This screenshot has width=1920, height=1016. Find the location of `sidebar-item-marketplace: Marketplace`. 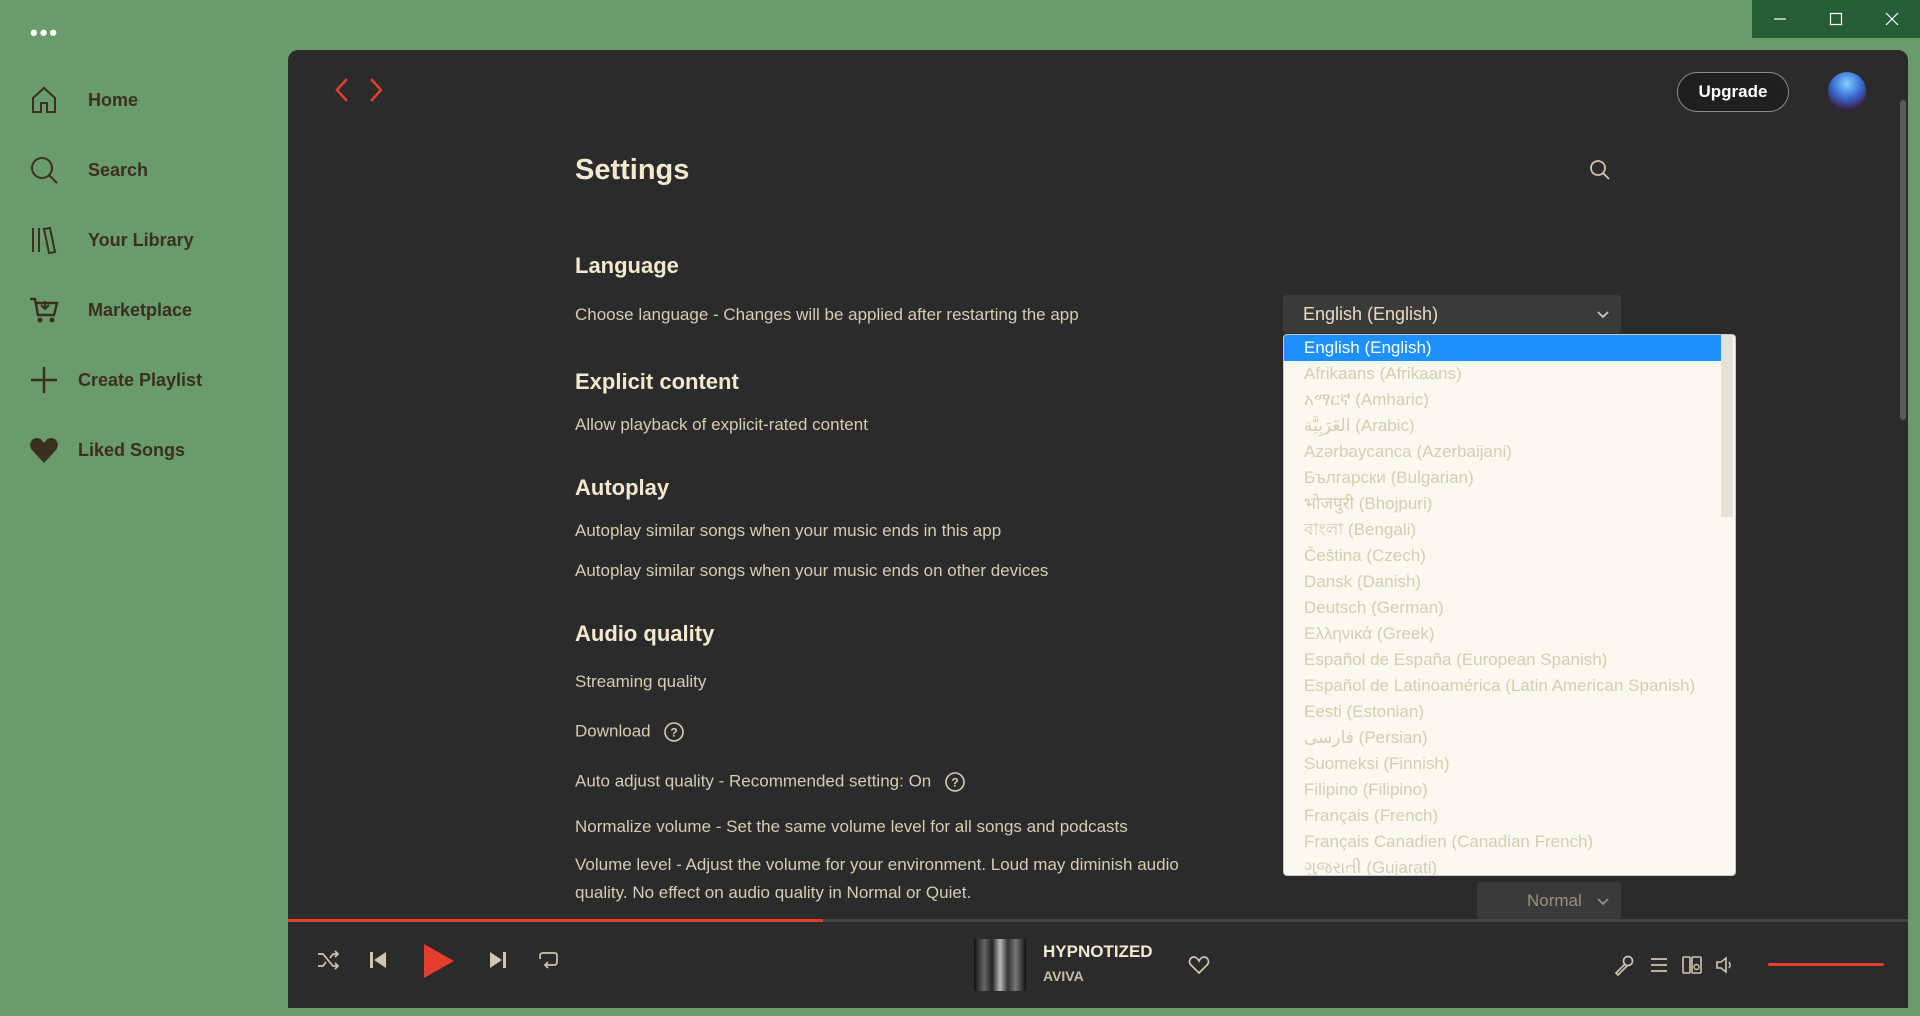

sidebar-item-marketplace: Marketplace is located at coordinates (110, 310).